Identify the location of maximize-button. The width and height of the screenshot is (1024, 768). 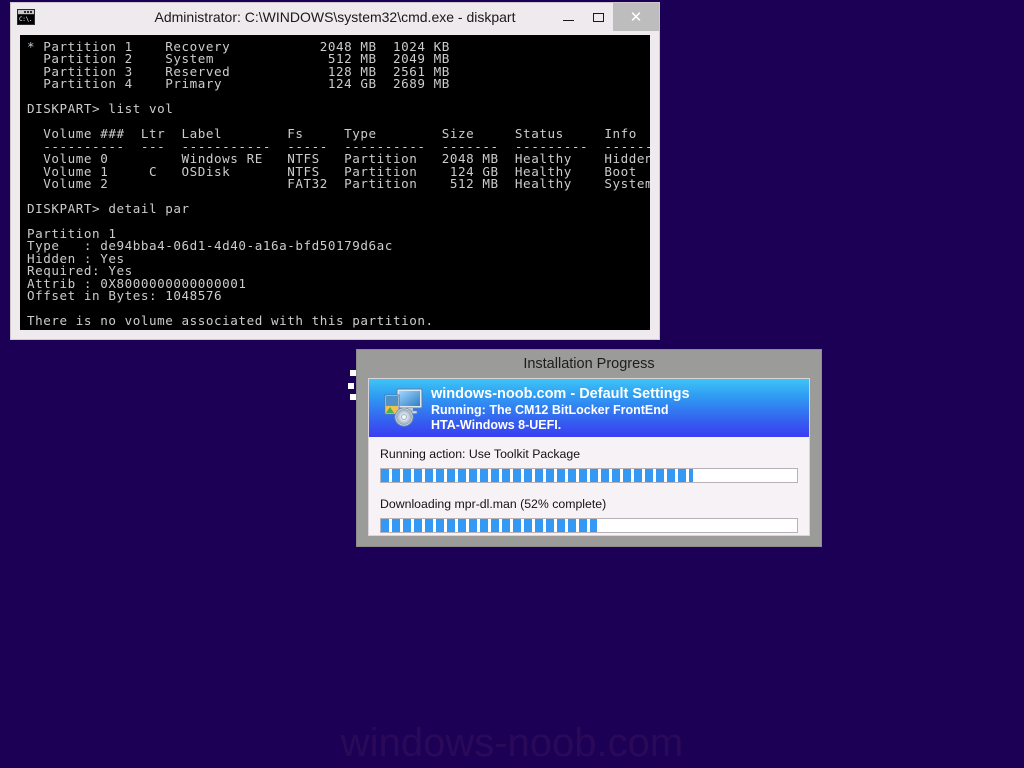
(598, 17).